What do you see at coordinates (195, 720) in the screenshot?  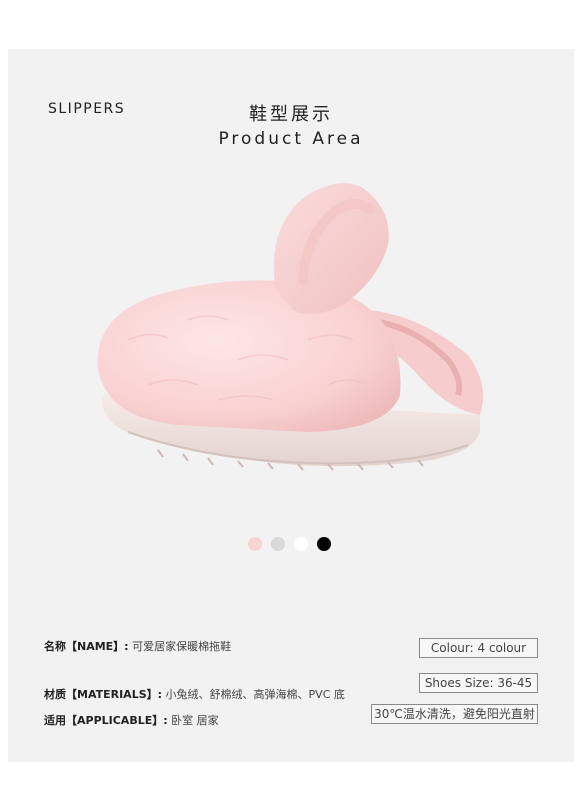 I see `spec-applicable-value: 卧室 居家` at bounding box center [195, 720].